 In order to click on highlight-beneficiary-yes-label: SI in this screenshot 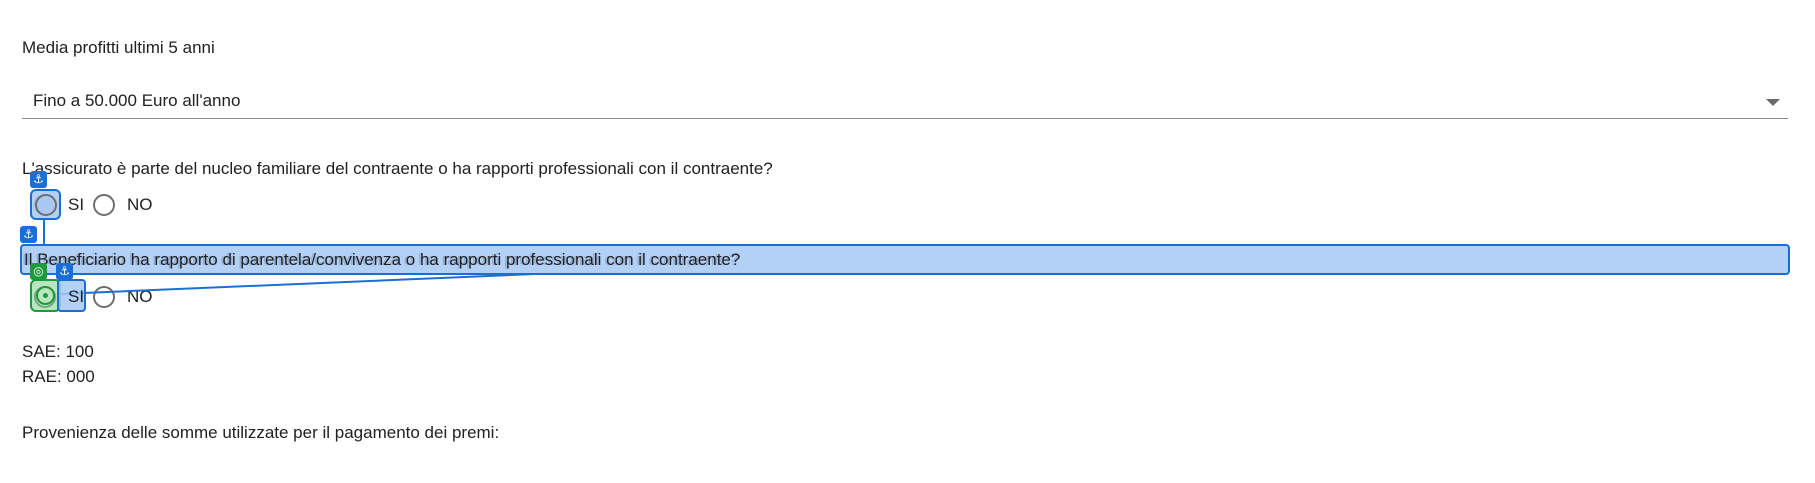, I will do `click(71, 295)`.